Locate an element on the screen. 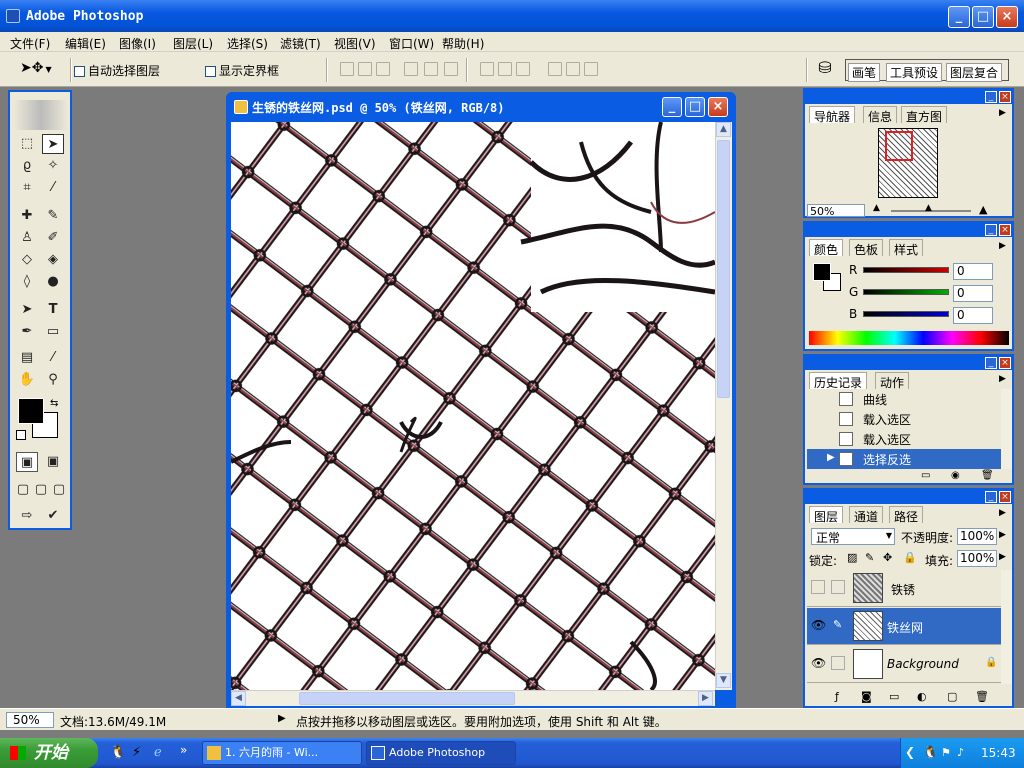  shape-tool-icon: ▭ is located at coordinates (53, 332).